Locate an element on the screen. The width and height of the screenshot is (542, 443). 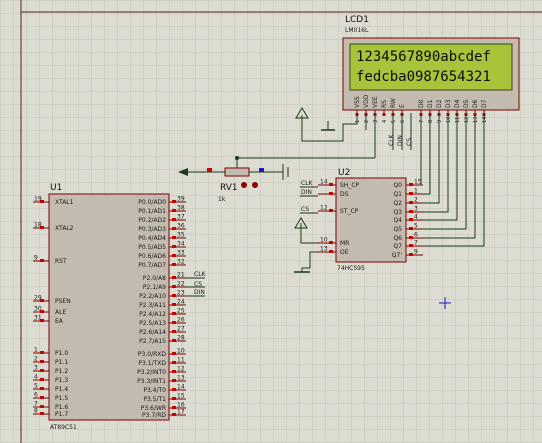
u1-pin-number: 37 is located at coordinates (181, 217).